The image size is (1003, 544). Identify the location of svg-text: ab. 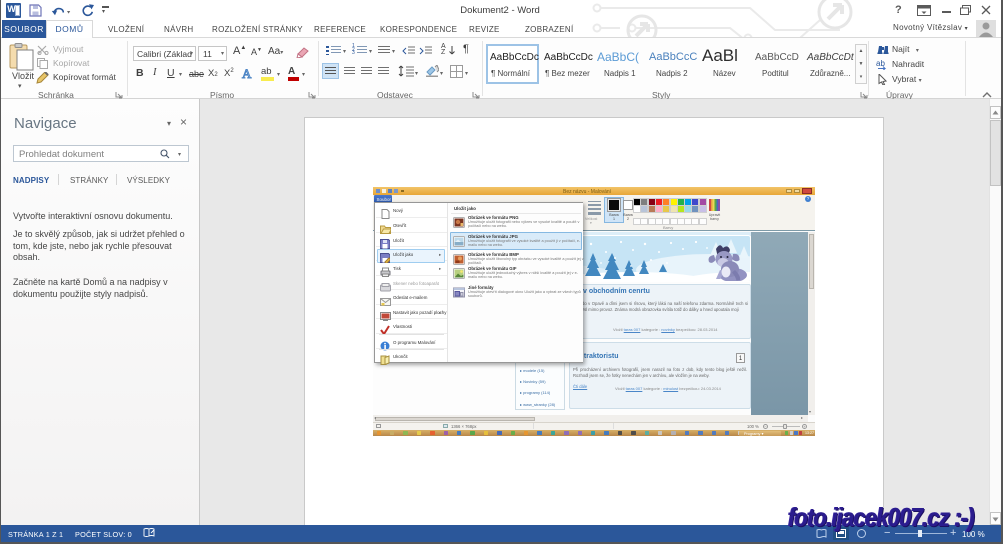
(880, 63).